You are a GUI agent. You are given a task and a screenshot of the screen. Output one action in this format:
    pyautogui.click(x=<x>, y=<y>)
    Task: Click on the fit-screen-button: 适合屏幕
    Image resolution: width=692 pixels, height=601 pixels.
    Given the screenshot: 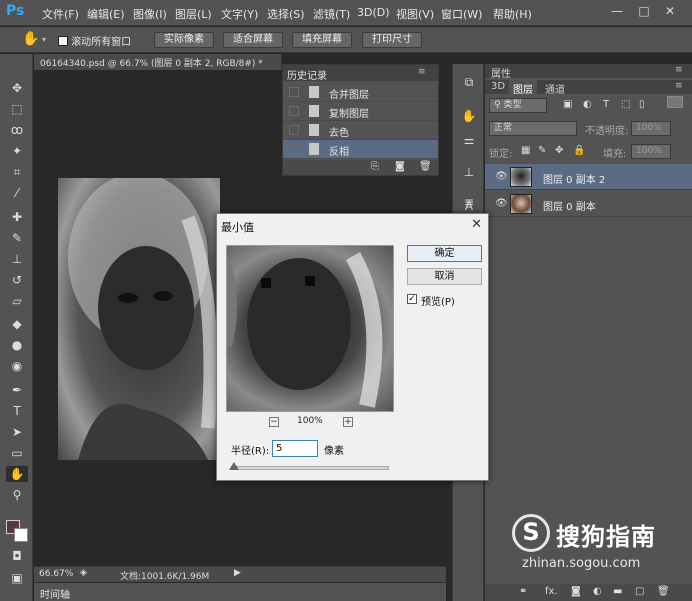 What is the action you would take?
    pyautogui.click(x=253, y=40)
    